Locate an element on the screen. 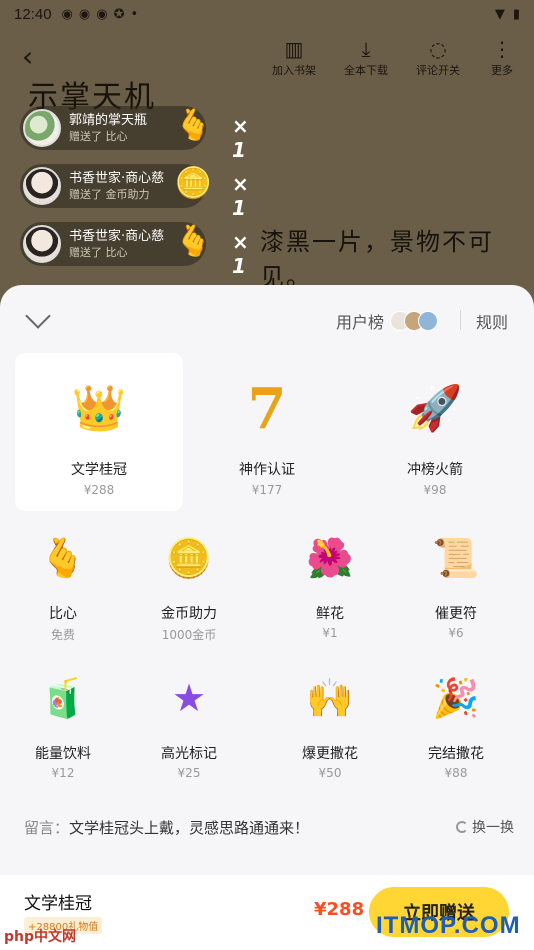  rank-label: 用户榜 is located at coordinates (360, 322).